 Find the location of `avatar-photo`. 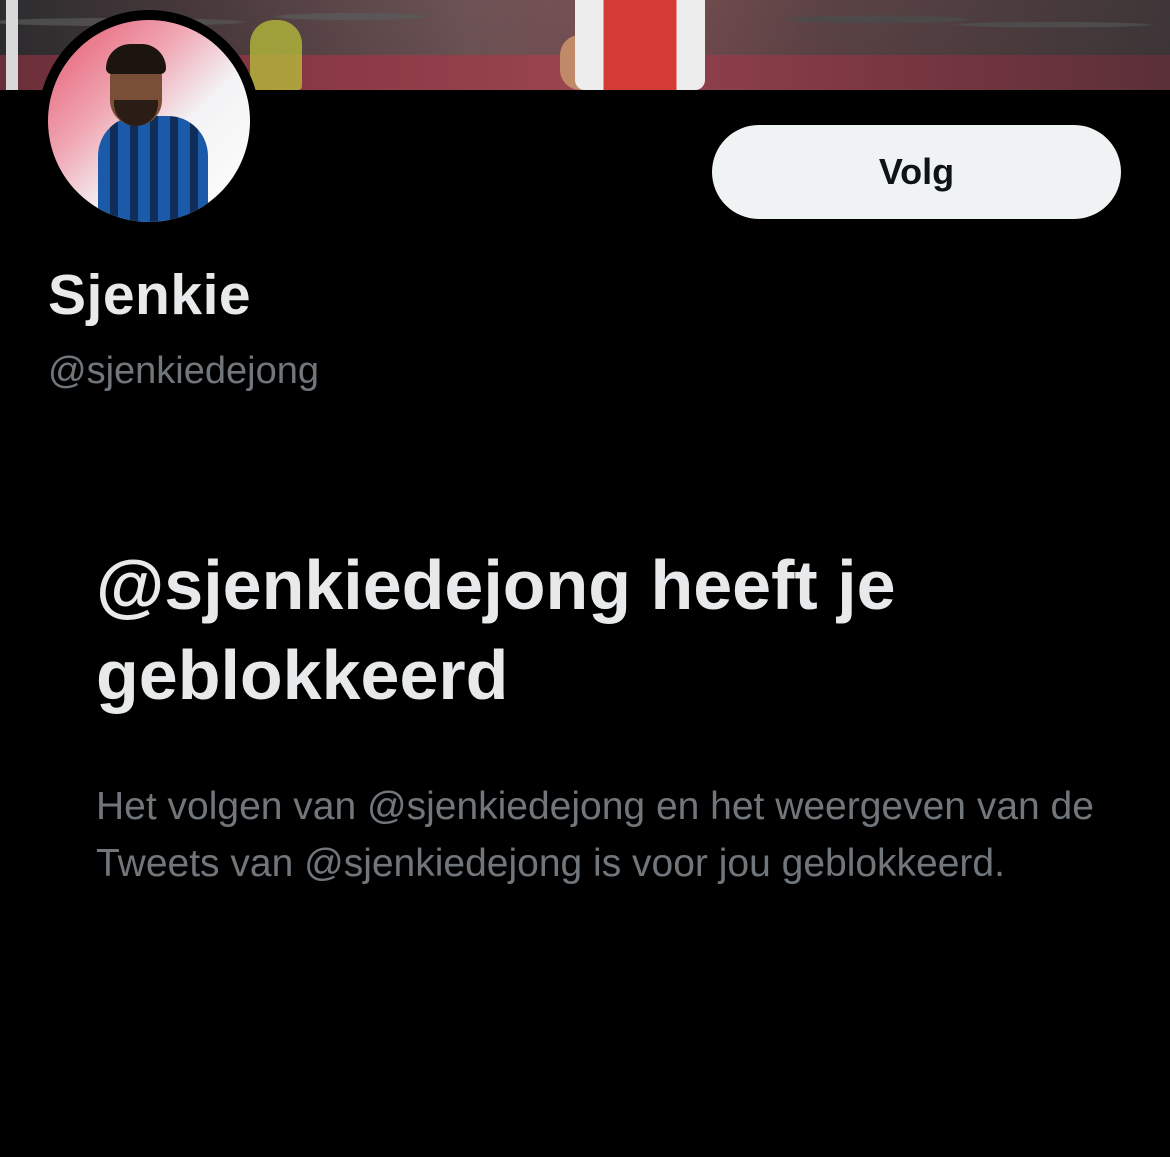

avatar-photo is located at coordinates (149, 121).